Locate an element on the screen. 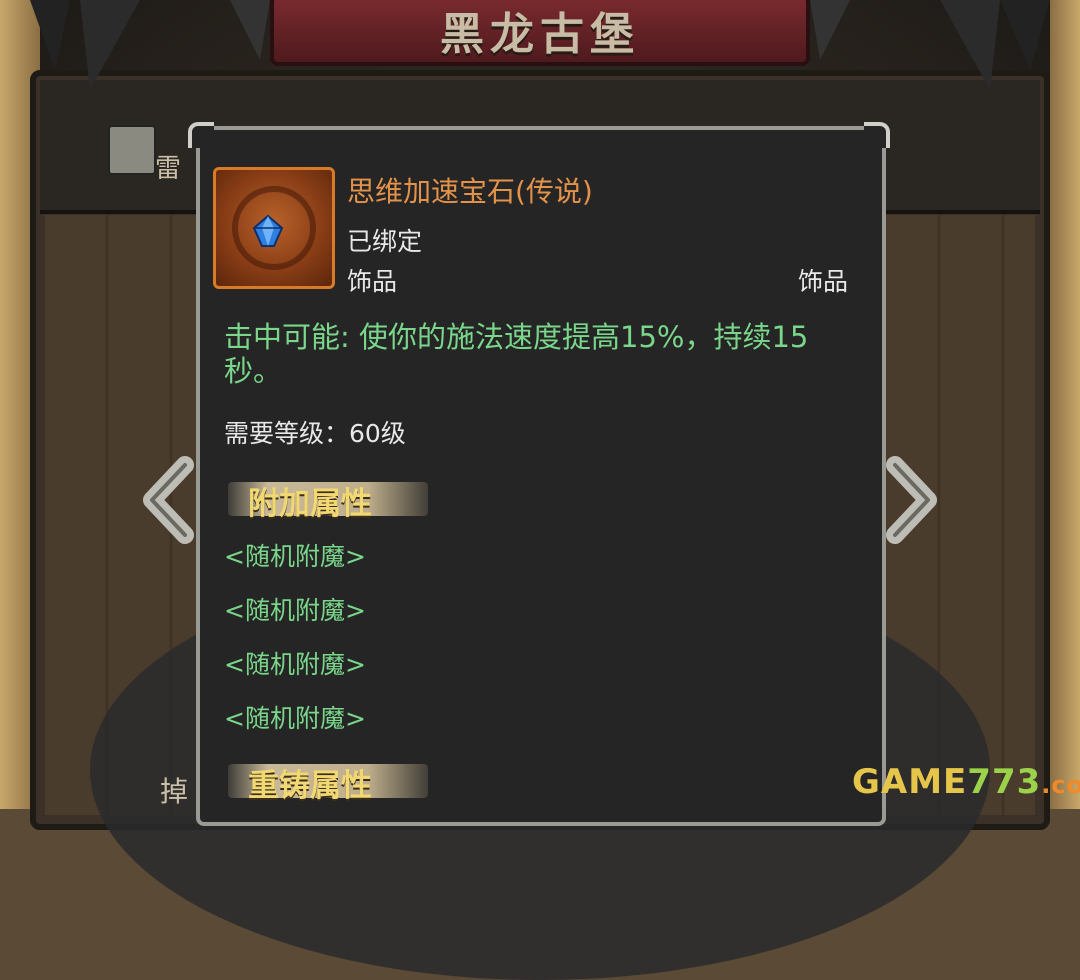  bonus-attributes-header: 附加属性 is located at coordinates (328, 499).